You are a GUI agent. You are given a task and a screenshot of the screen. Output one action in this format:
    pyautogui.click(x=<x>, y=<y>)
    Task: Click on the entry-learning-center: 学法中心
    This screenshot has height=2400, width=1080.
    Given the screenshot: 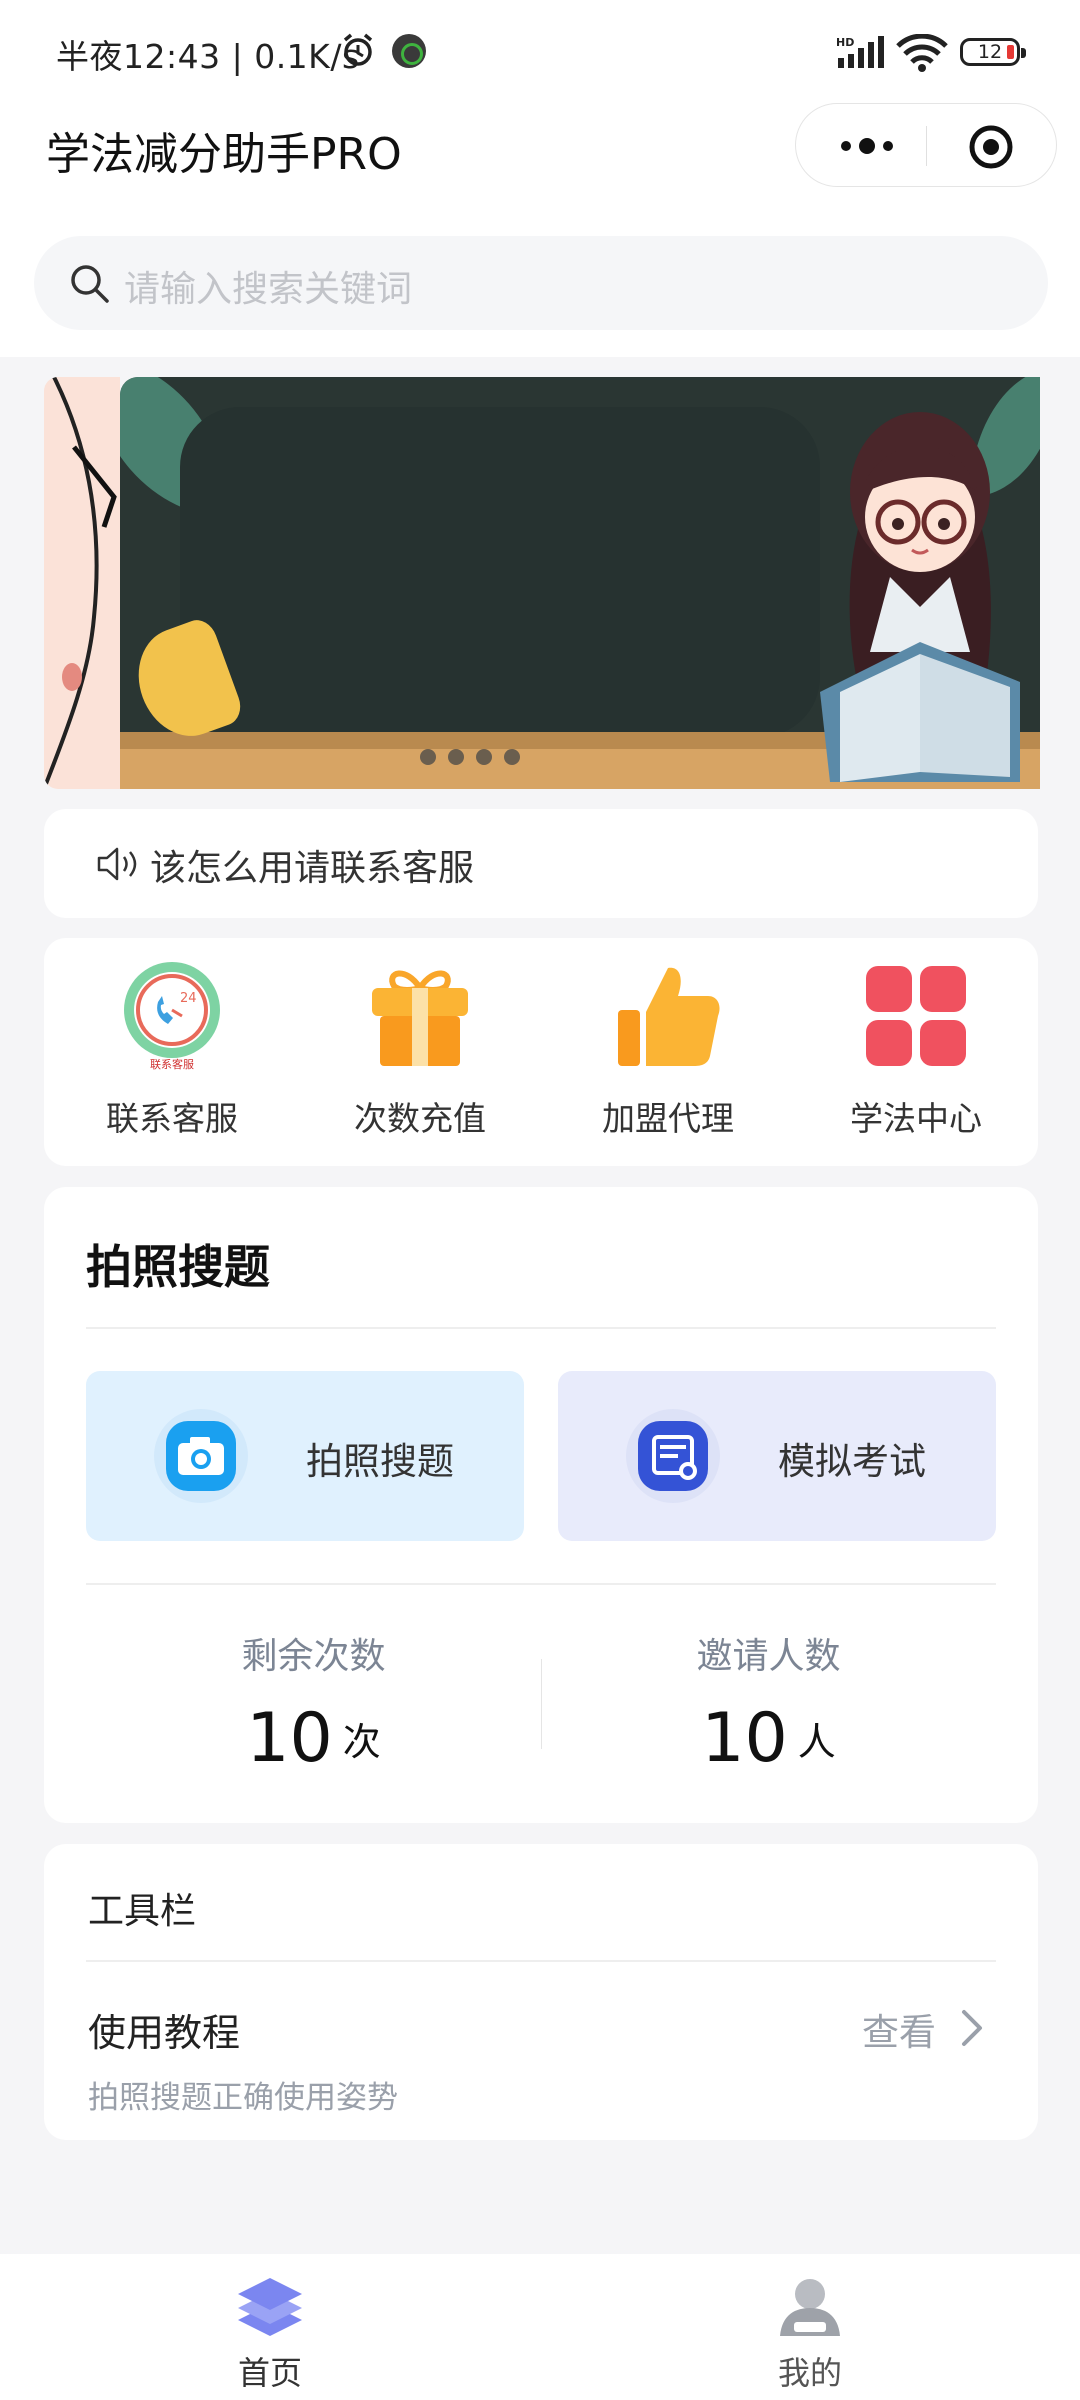 What is the action you would take?
    pyautogui.click(x=916, y=1052)
    